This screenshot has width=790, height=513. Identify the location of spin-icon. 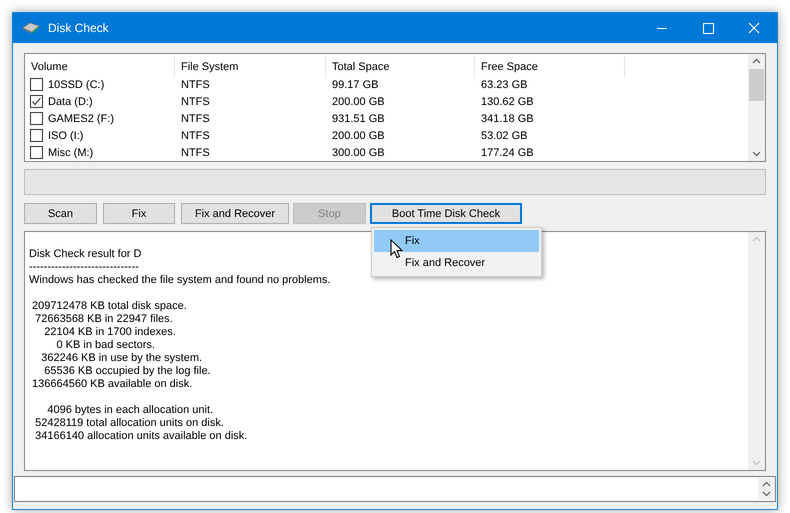
(766, 489).